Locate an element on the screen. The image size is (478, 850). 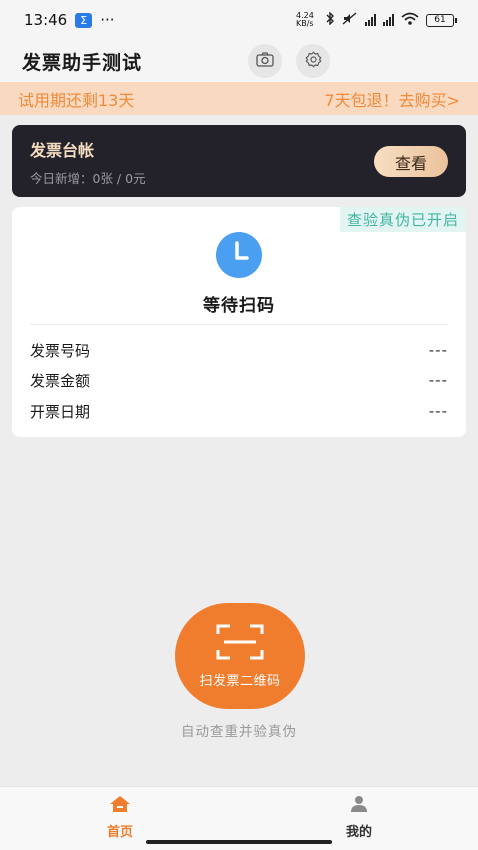
invoice-number-row: 发票号码 --- is located at coordinates (239, 350).